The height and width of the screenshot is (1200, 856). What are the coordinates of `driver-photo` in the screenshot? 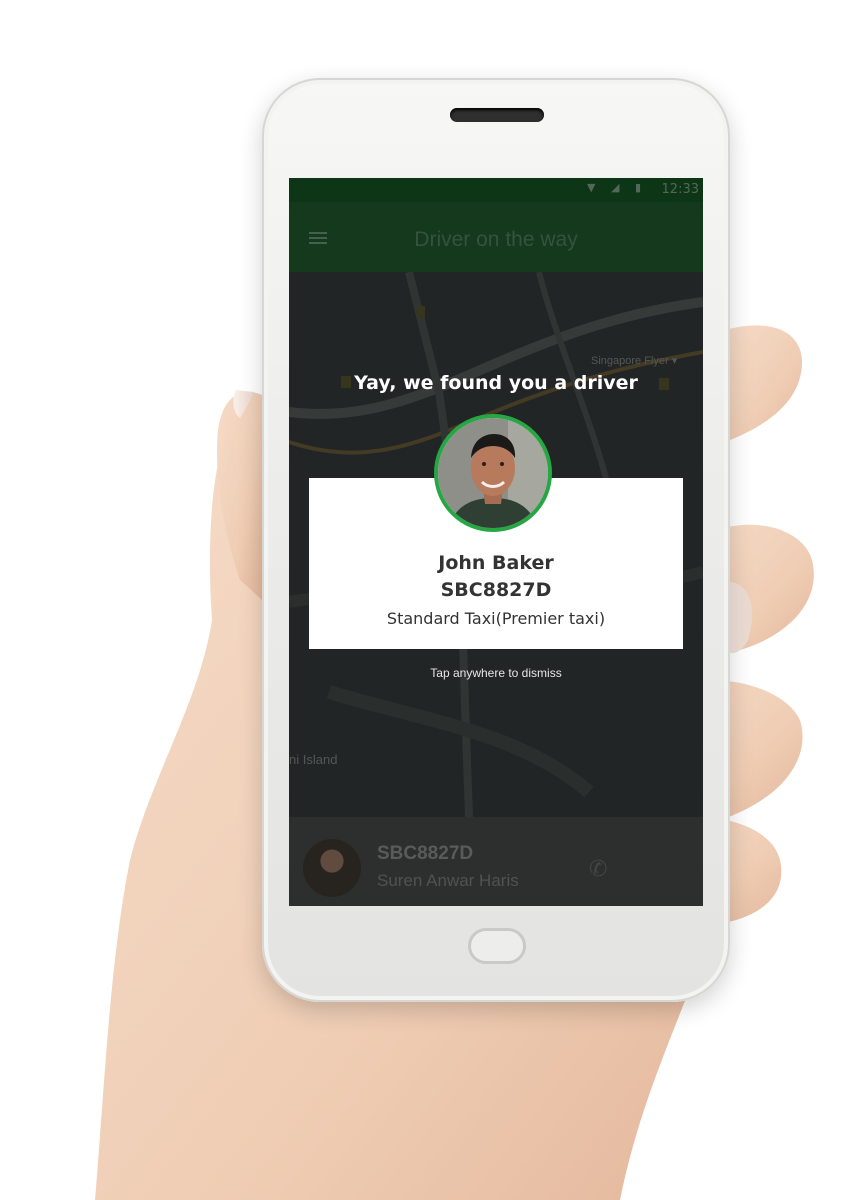 It's located at (493, 473).